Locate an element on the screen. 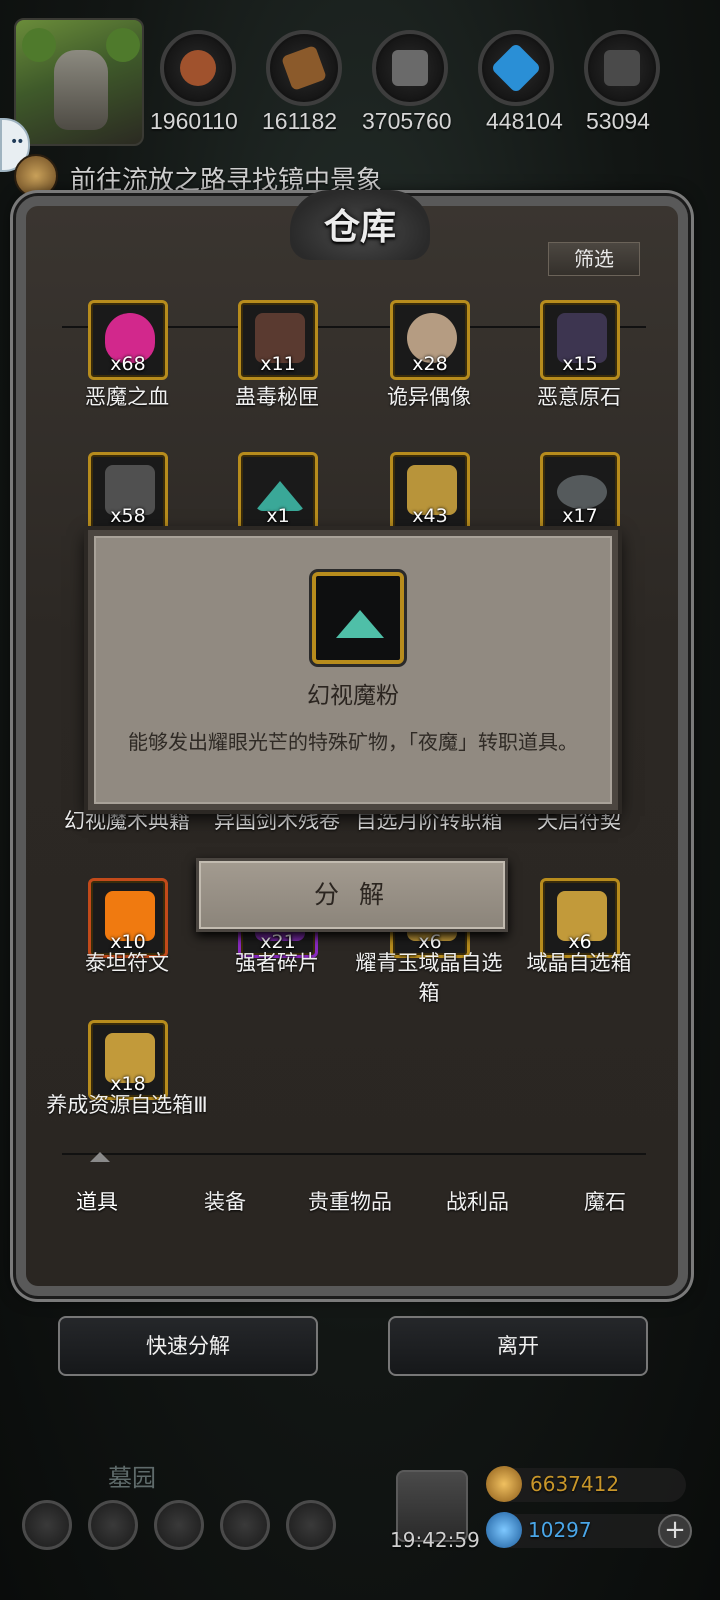 The width and height of the screenshot is (720, 1600). mail-icon is located at coordinates (245, 1525).